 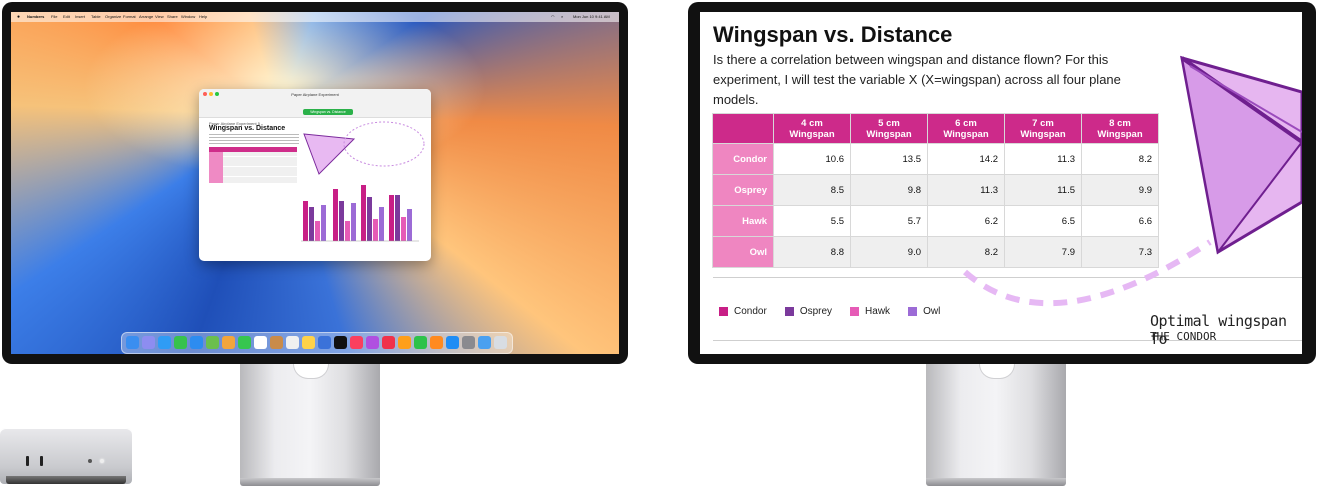 I want to click on power-led, so click(x=102, y=461).